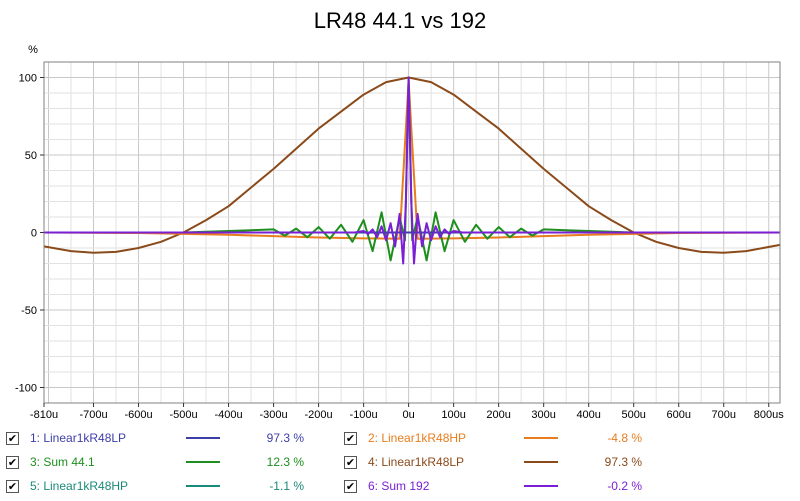 Image resolution: width=800 pixels, height=501 pixels. Describe the element at coordinates (453, 415) in the screenshot. I see `x-tick-label: 100u` at that location.